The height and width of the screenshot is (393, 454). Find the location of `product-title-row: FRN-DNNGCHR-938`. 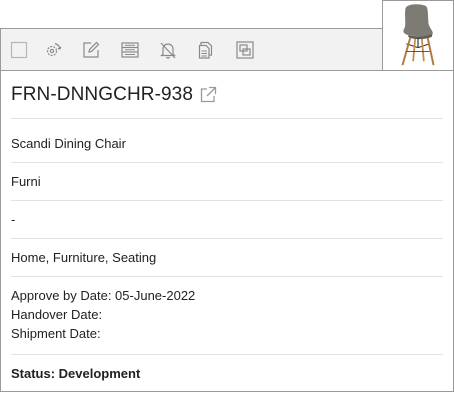

product-title-row: FRN-DNNGCHR-938 is located at coordinates (114, 95).